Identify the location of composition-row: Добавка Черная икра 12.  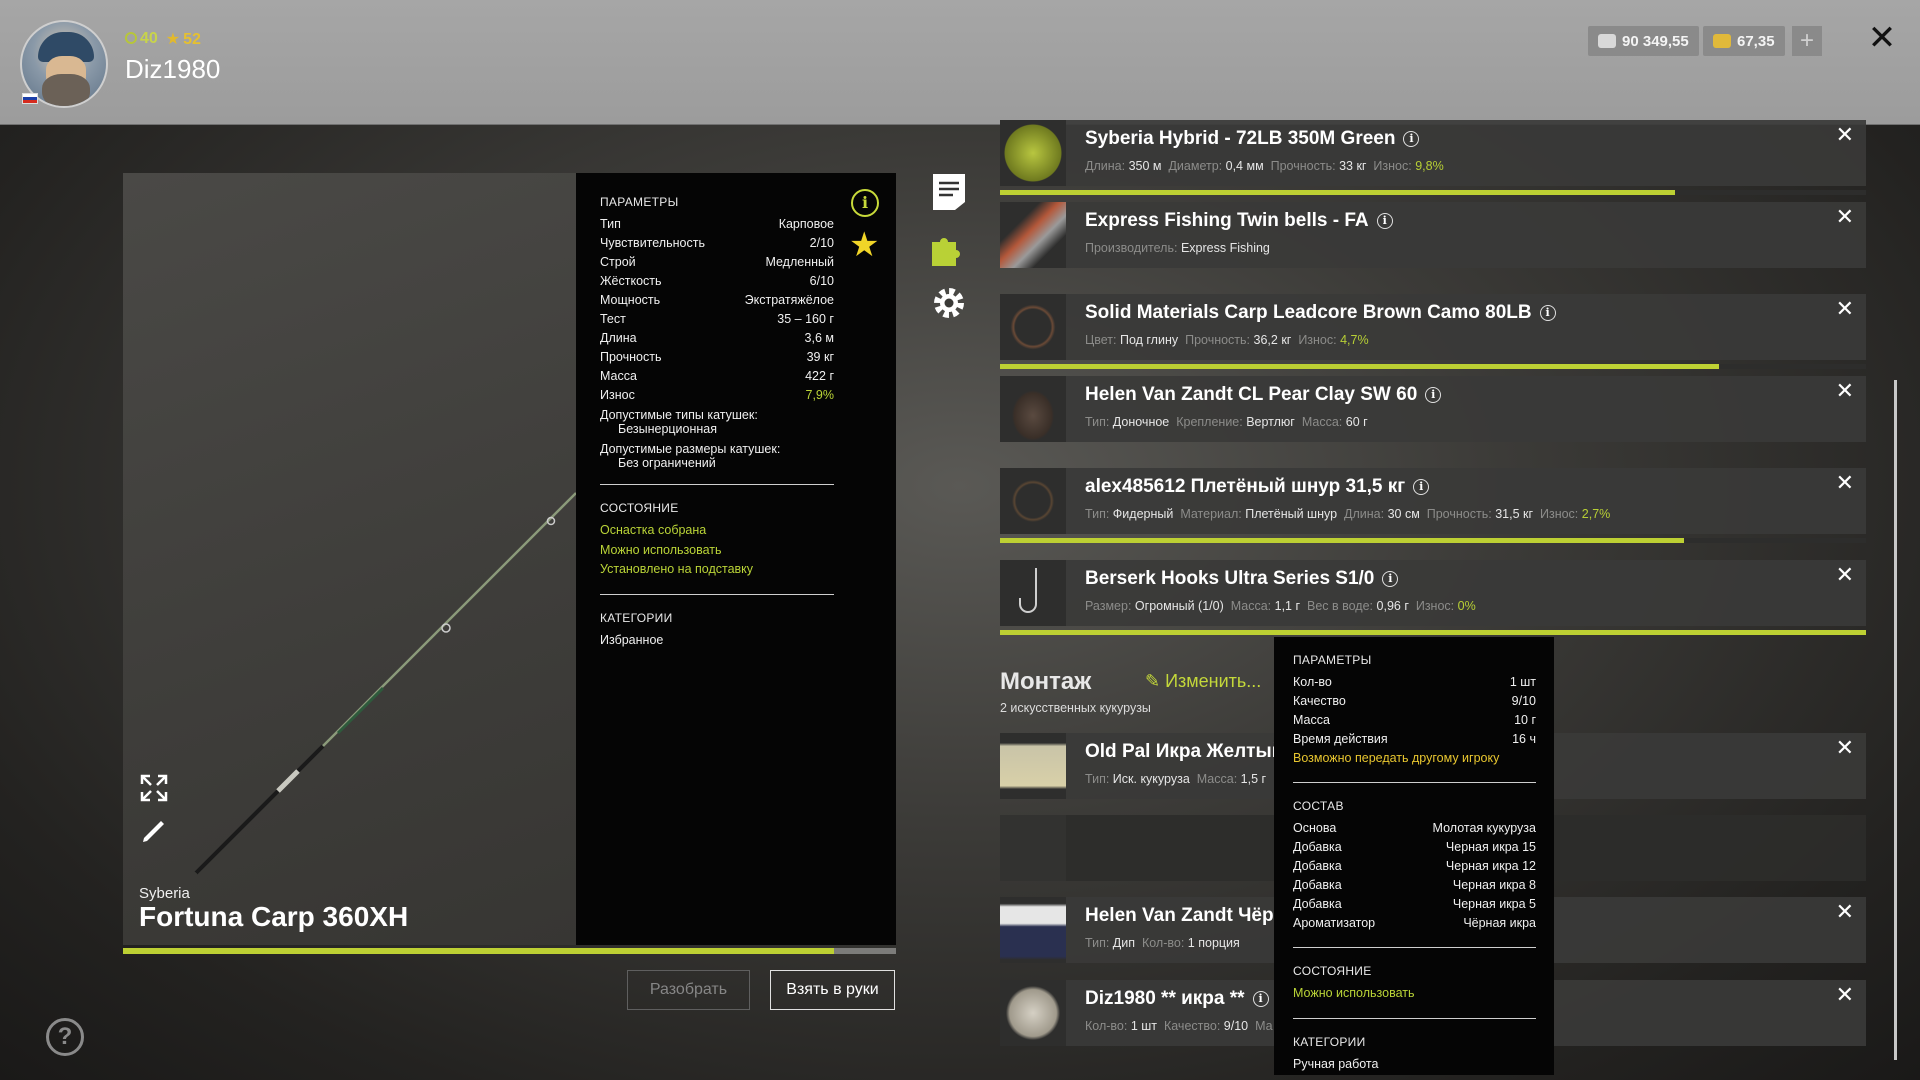
(1414, 866).